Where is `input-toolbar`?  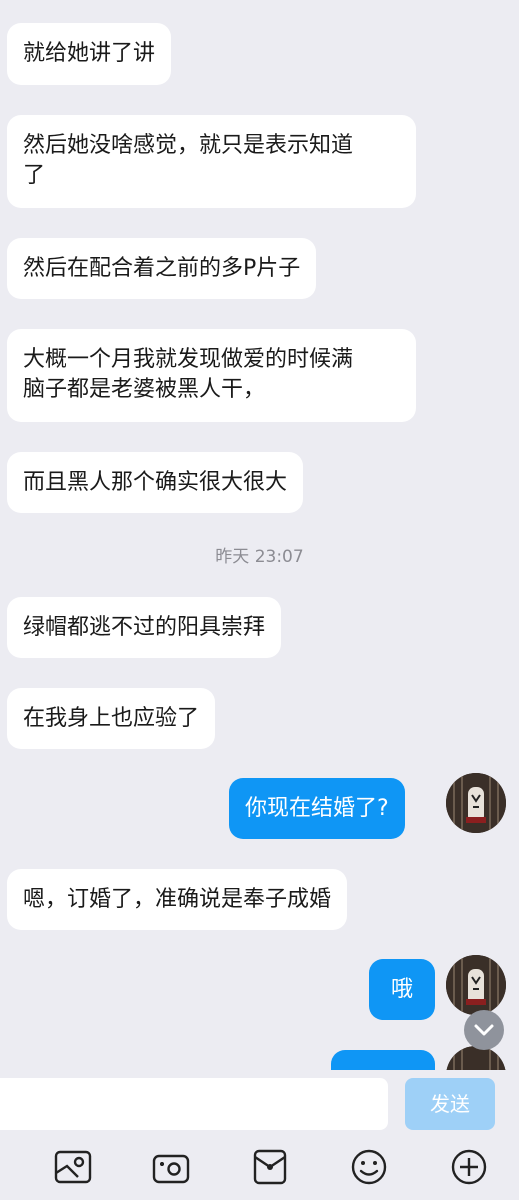 input-toolbar is located at coordinates (259, 1170).